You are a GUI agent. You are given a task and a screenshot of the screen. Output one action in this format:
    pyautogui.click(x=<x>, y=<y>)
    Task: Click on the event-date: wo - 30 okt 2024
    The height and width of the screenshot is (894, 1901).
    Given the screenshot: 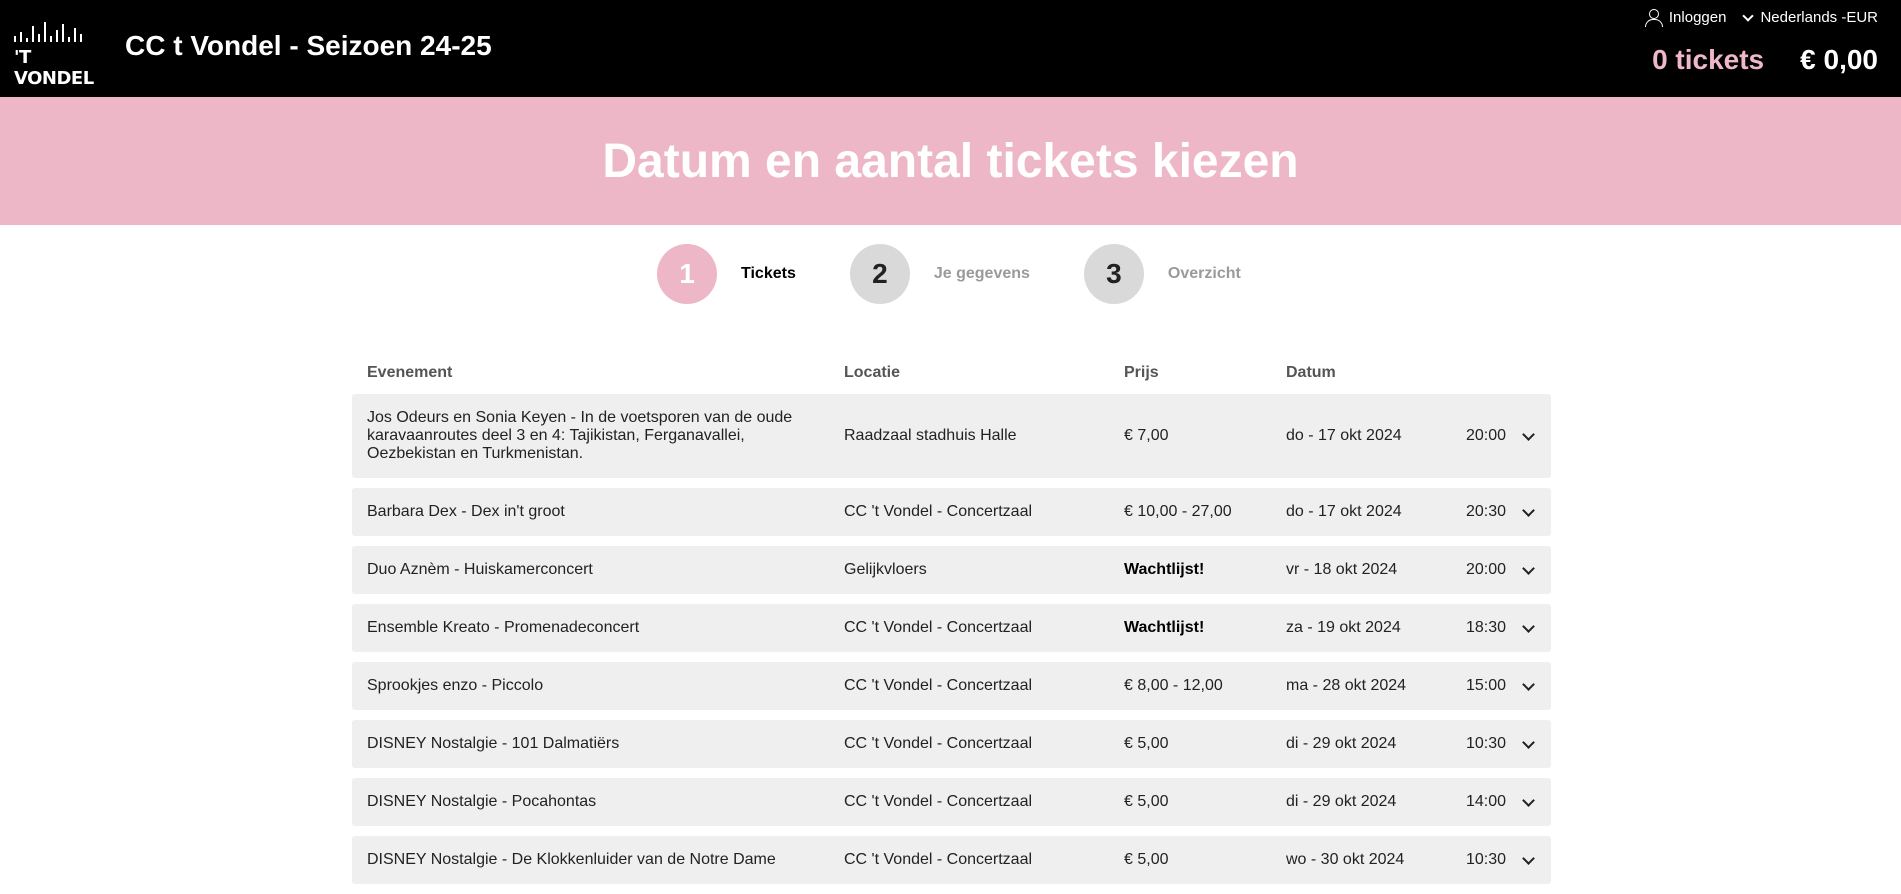 What is the action you would take?
    pyautogui.click(x=1345, y=859)
    